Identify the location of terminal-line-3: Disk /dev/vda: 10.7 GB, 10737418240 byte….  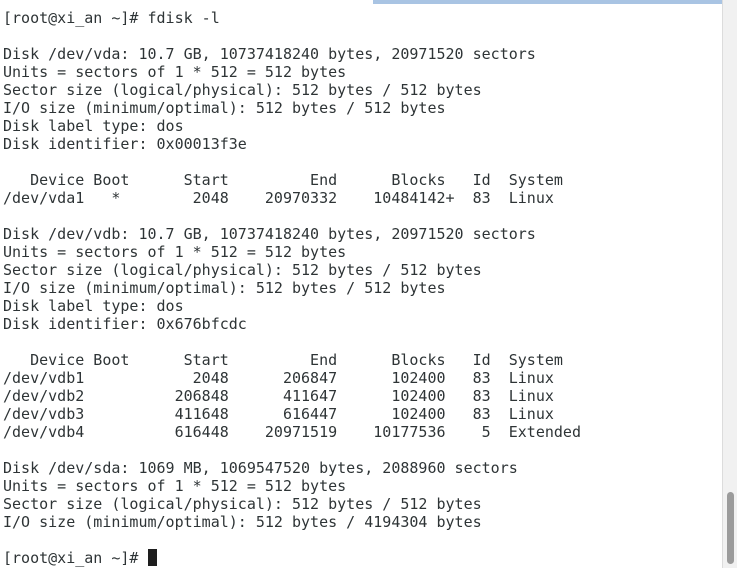
(269, 54).